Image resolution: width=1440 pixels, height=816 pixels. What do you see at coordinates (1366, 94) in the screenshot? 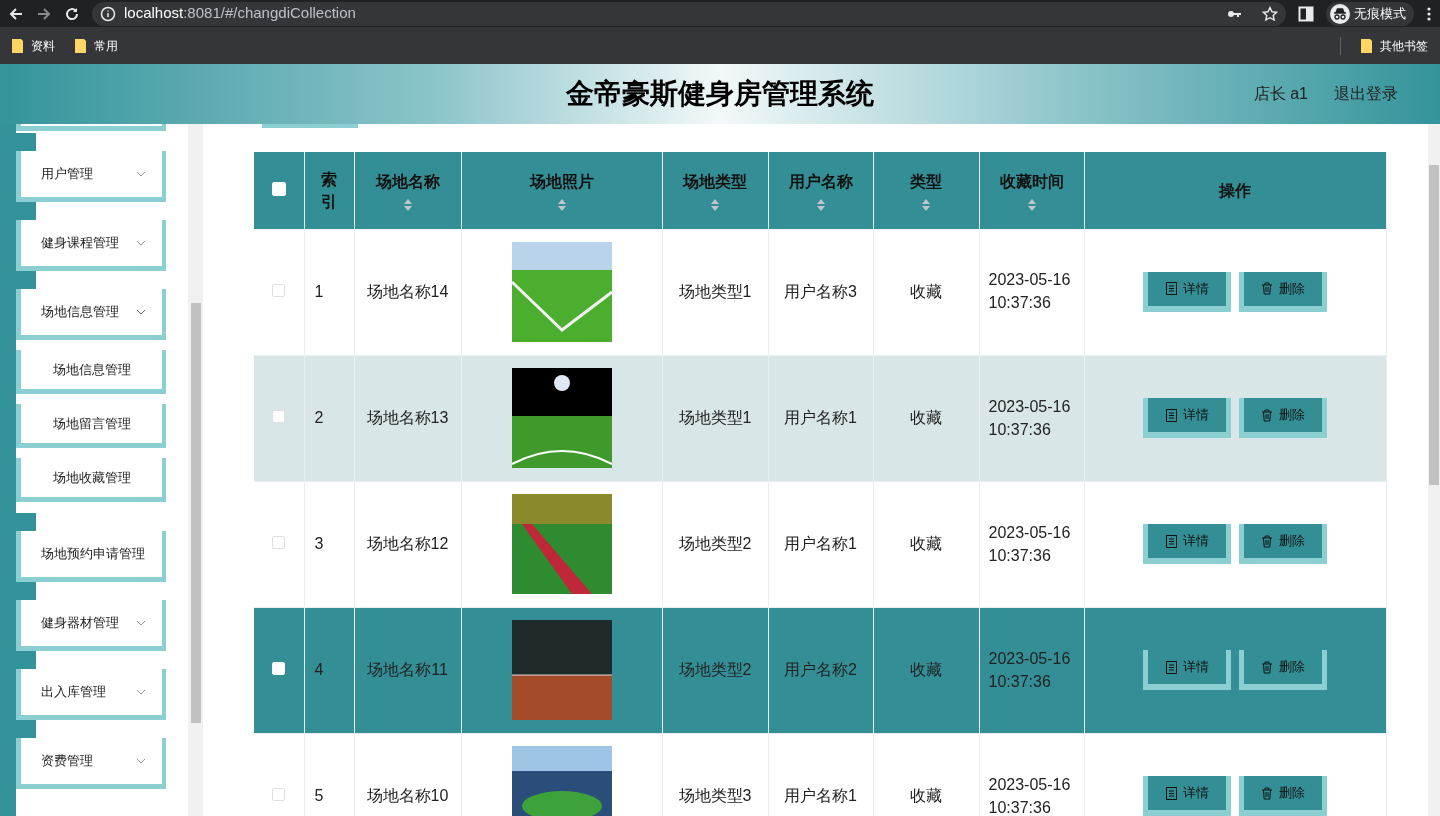
I see `logout-link: 退出登录` at bounding box center [1366, 94].